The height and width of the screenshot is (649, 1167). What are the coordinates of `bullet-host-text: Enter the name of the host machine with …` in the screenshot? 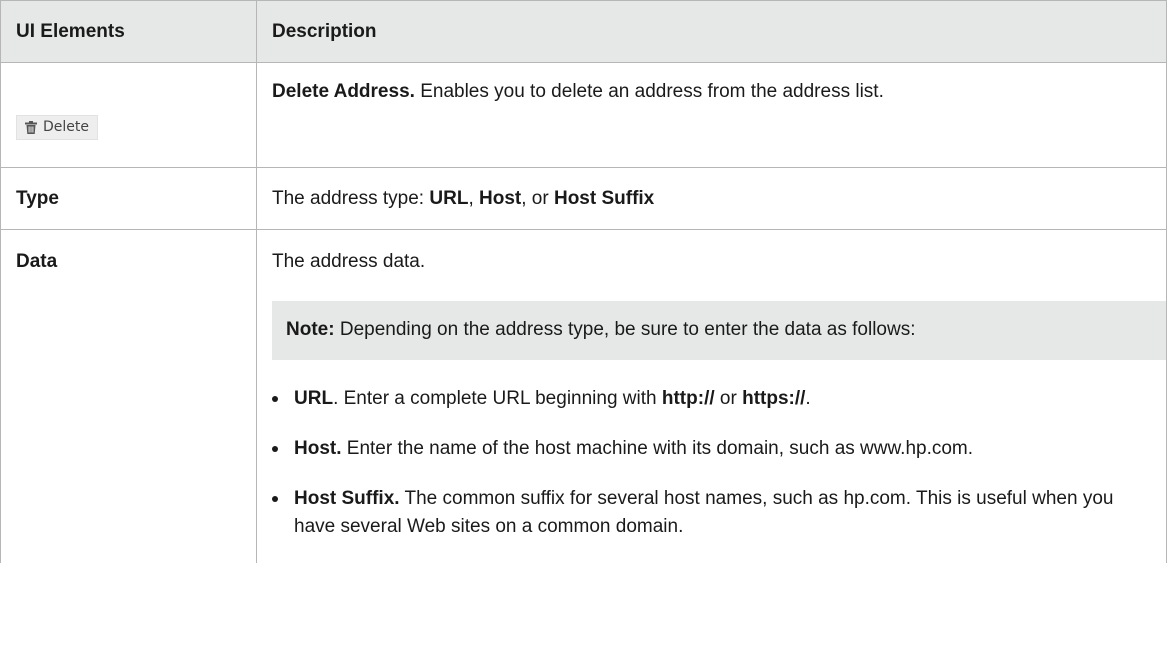 It's located at (660, 449).